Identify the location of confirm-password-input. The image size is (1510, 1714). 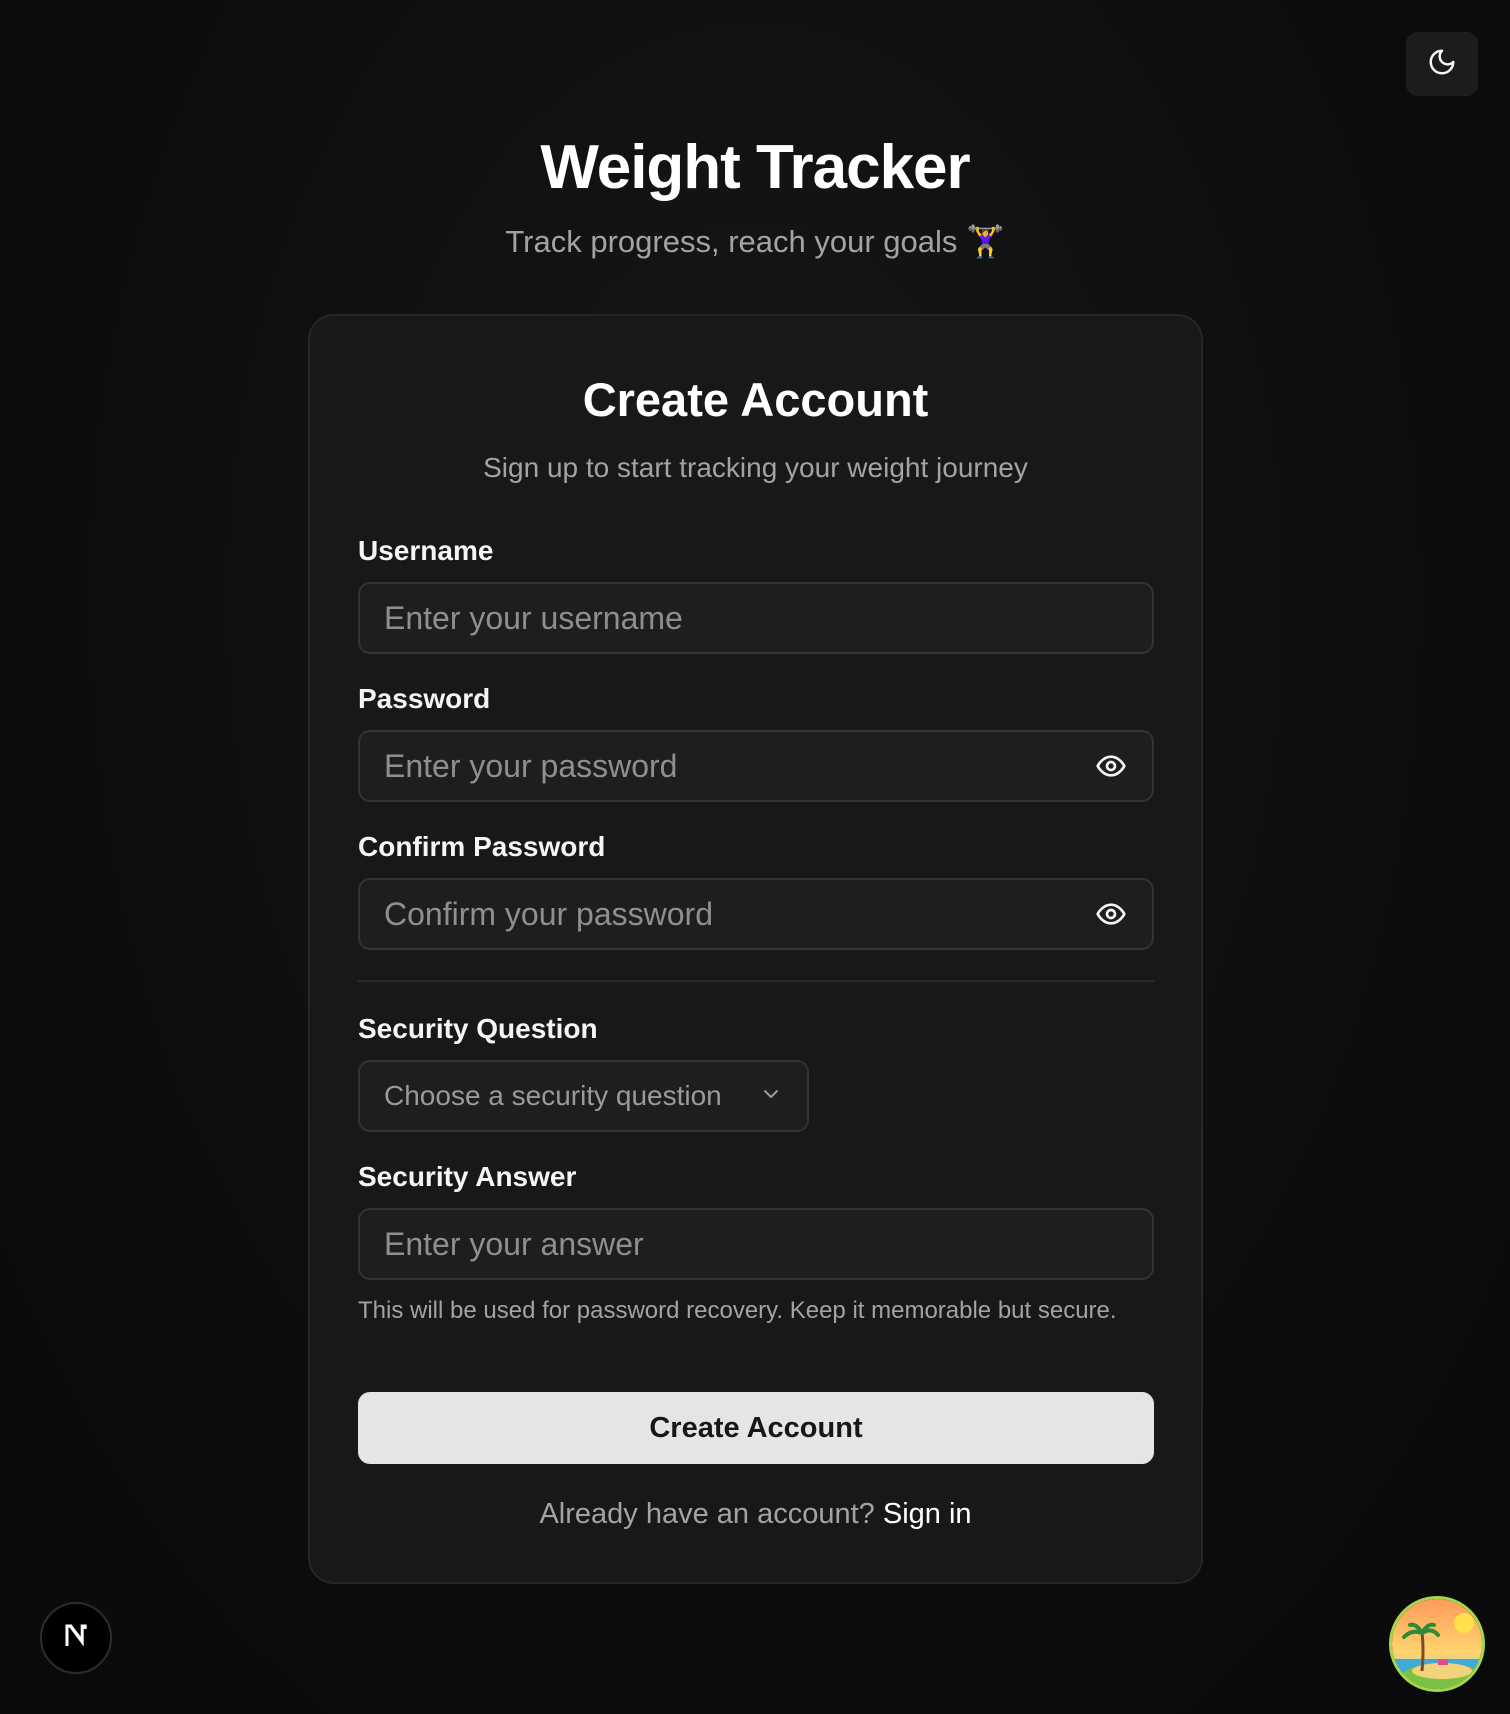
(739, 914).